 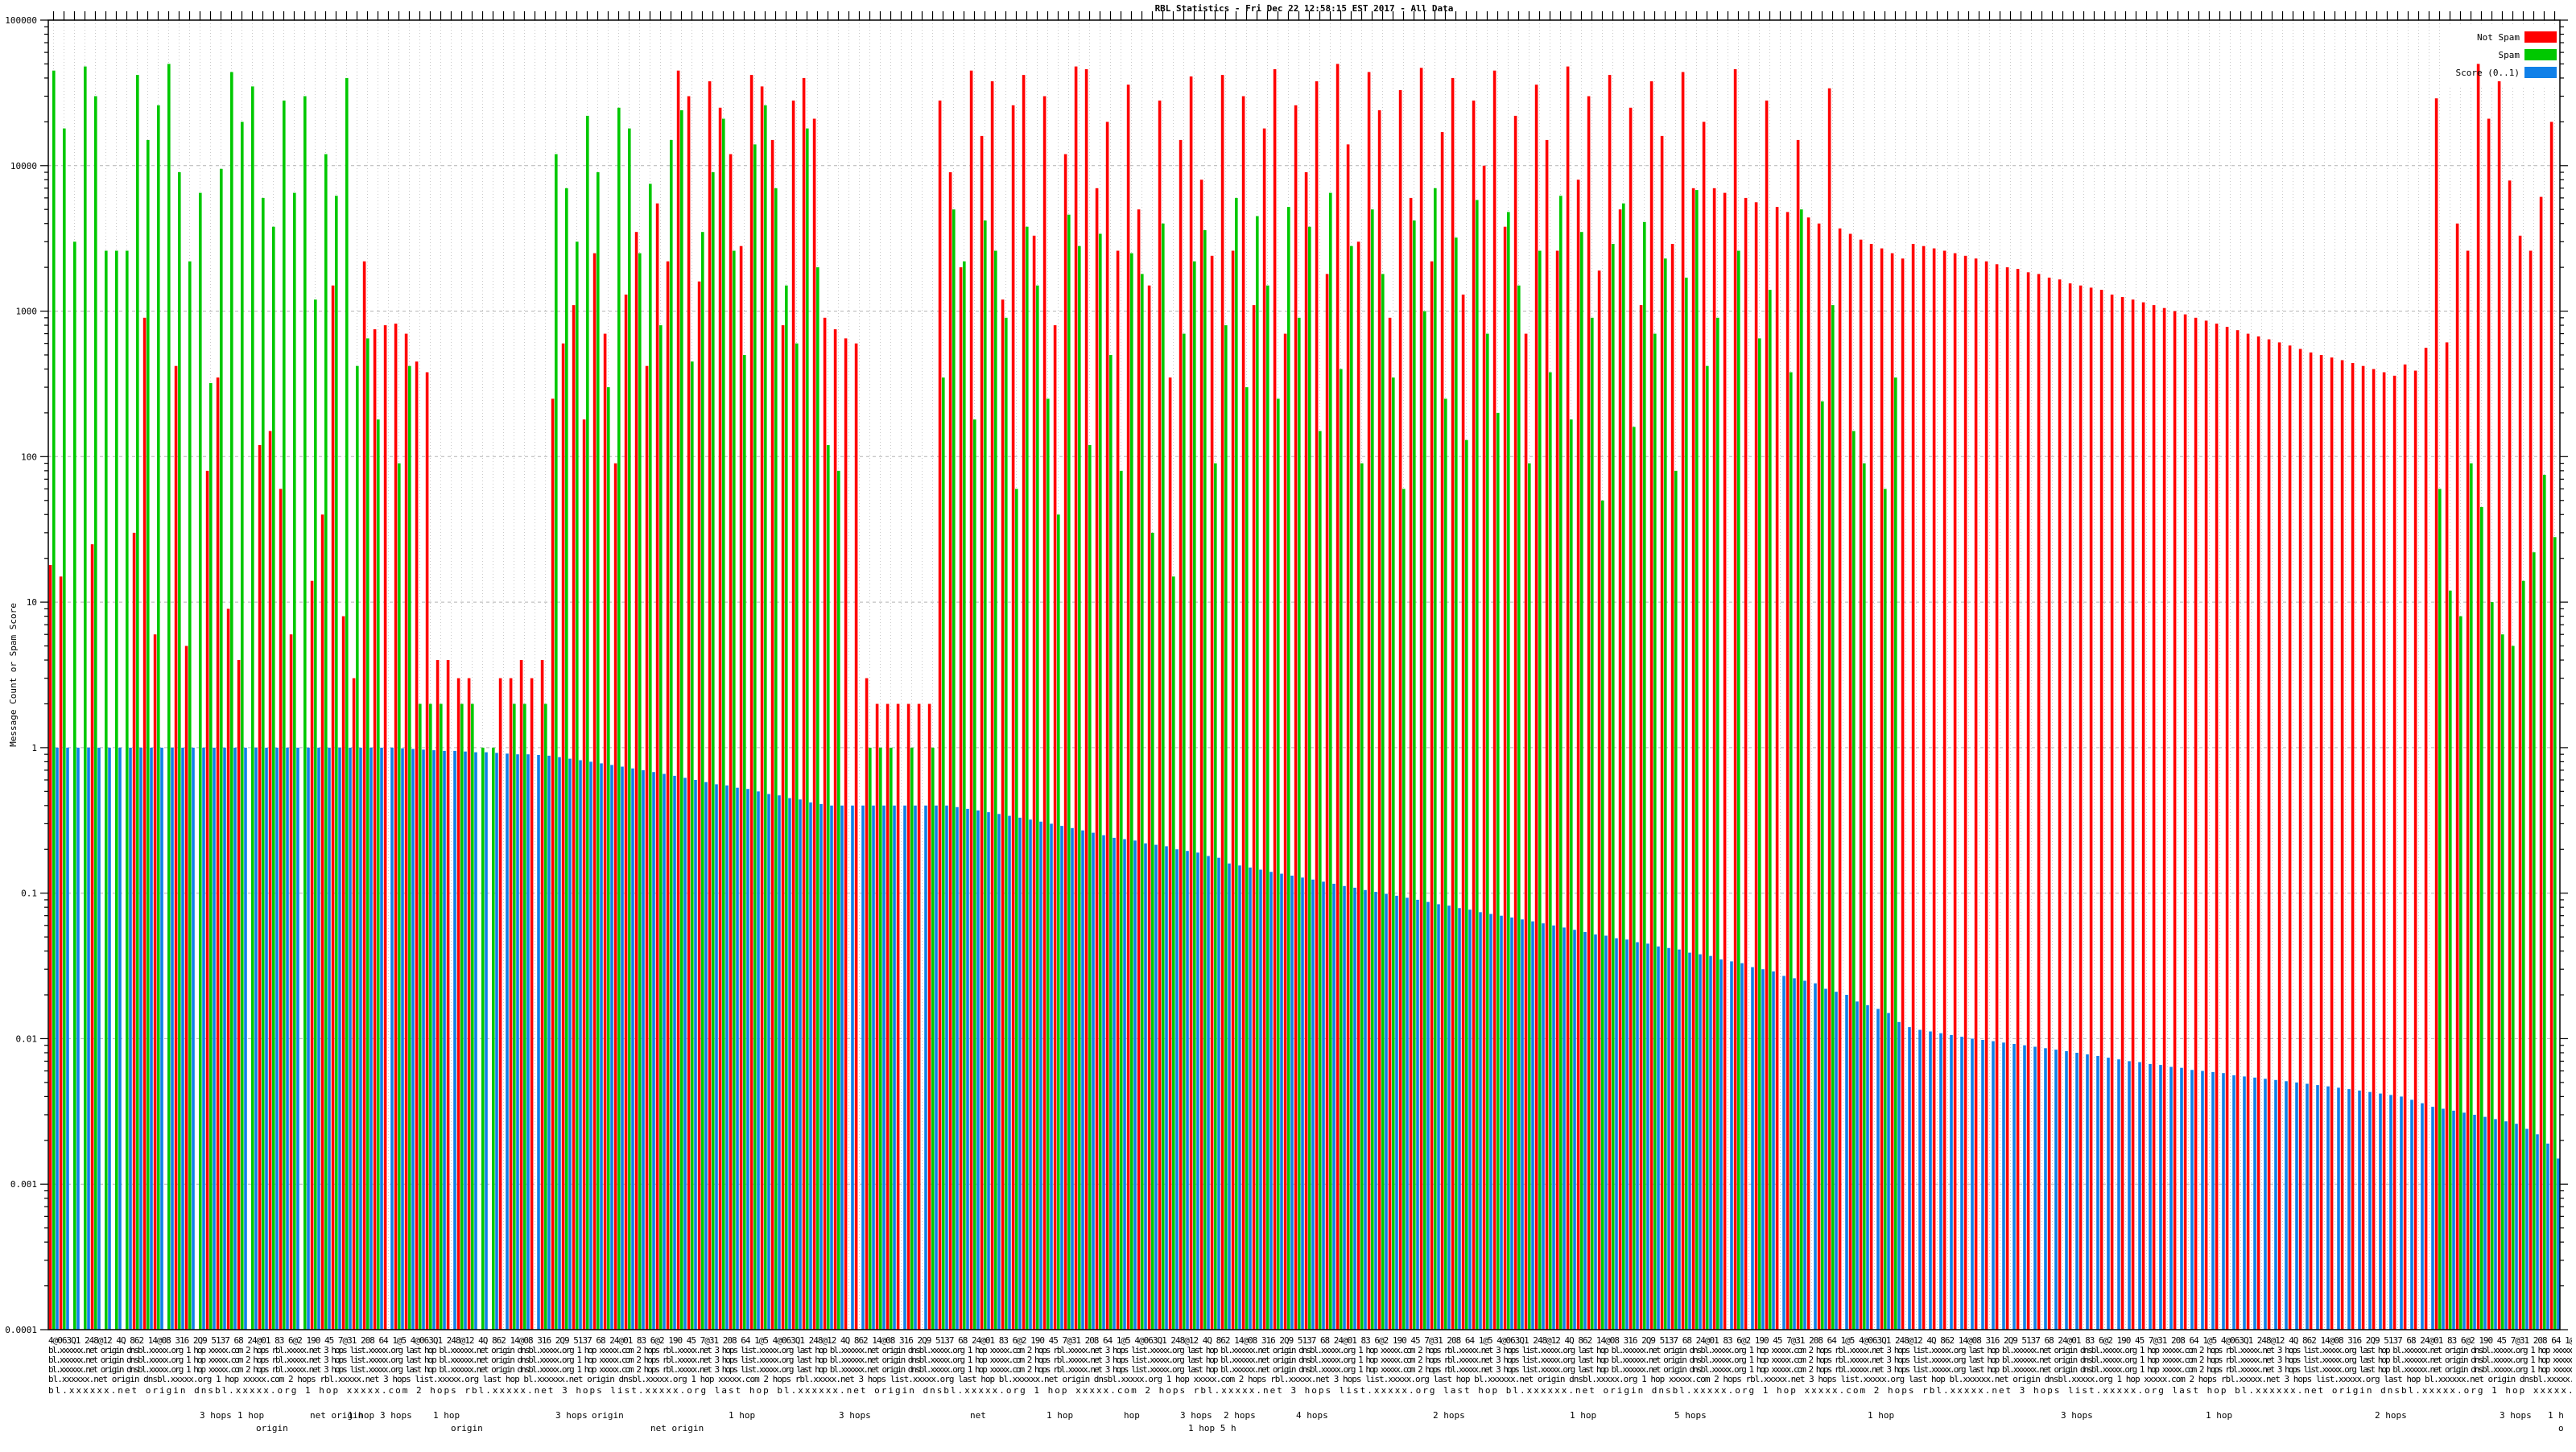 What do you see at coordinates (1212, 1428) in the screenshot?
I see `x-label-fragment: 1 hop 5 h` at bounding box center [1212, 1428].